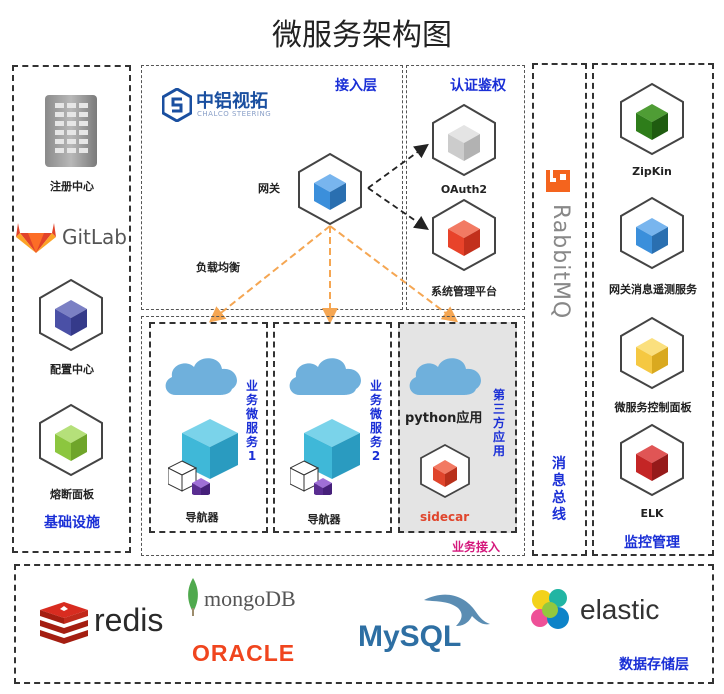 The height and width of the screenshot is (694, 724). What do you see at coordinates (464, 235) in the screenshot?
I see `system-management-icon` at bounding box center [464, 235].